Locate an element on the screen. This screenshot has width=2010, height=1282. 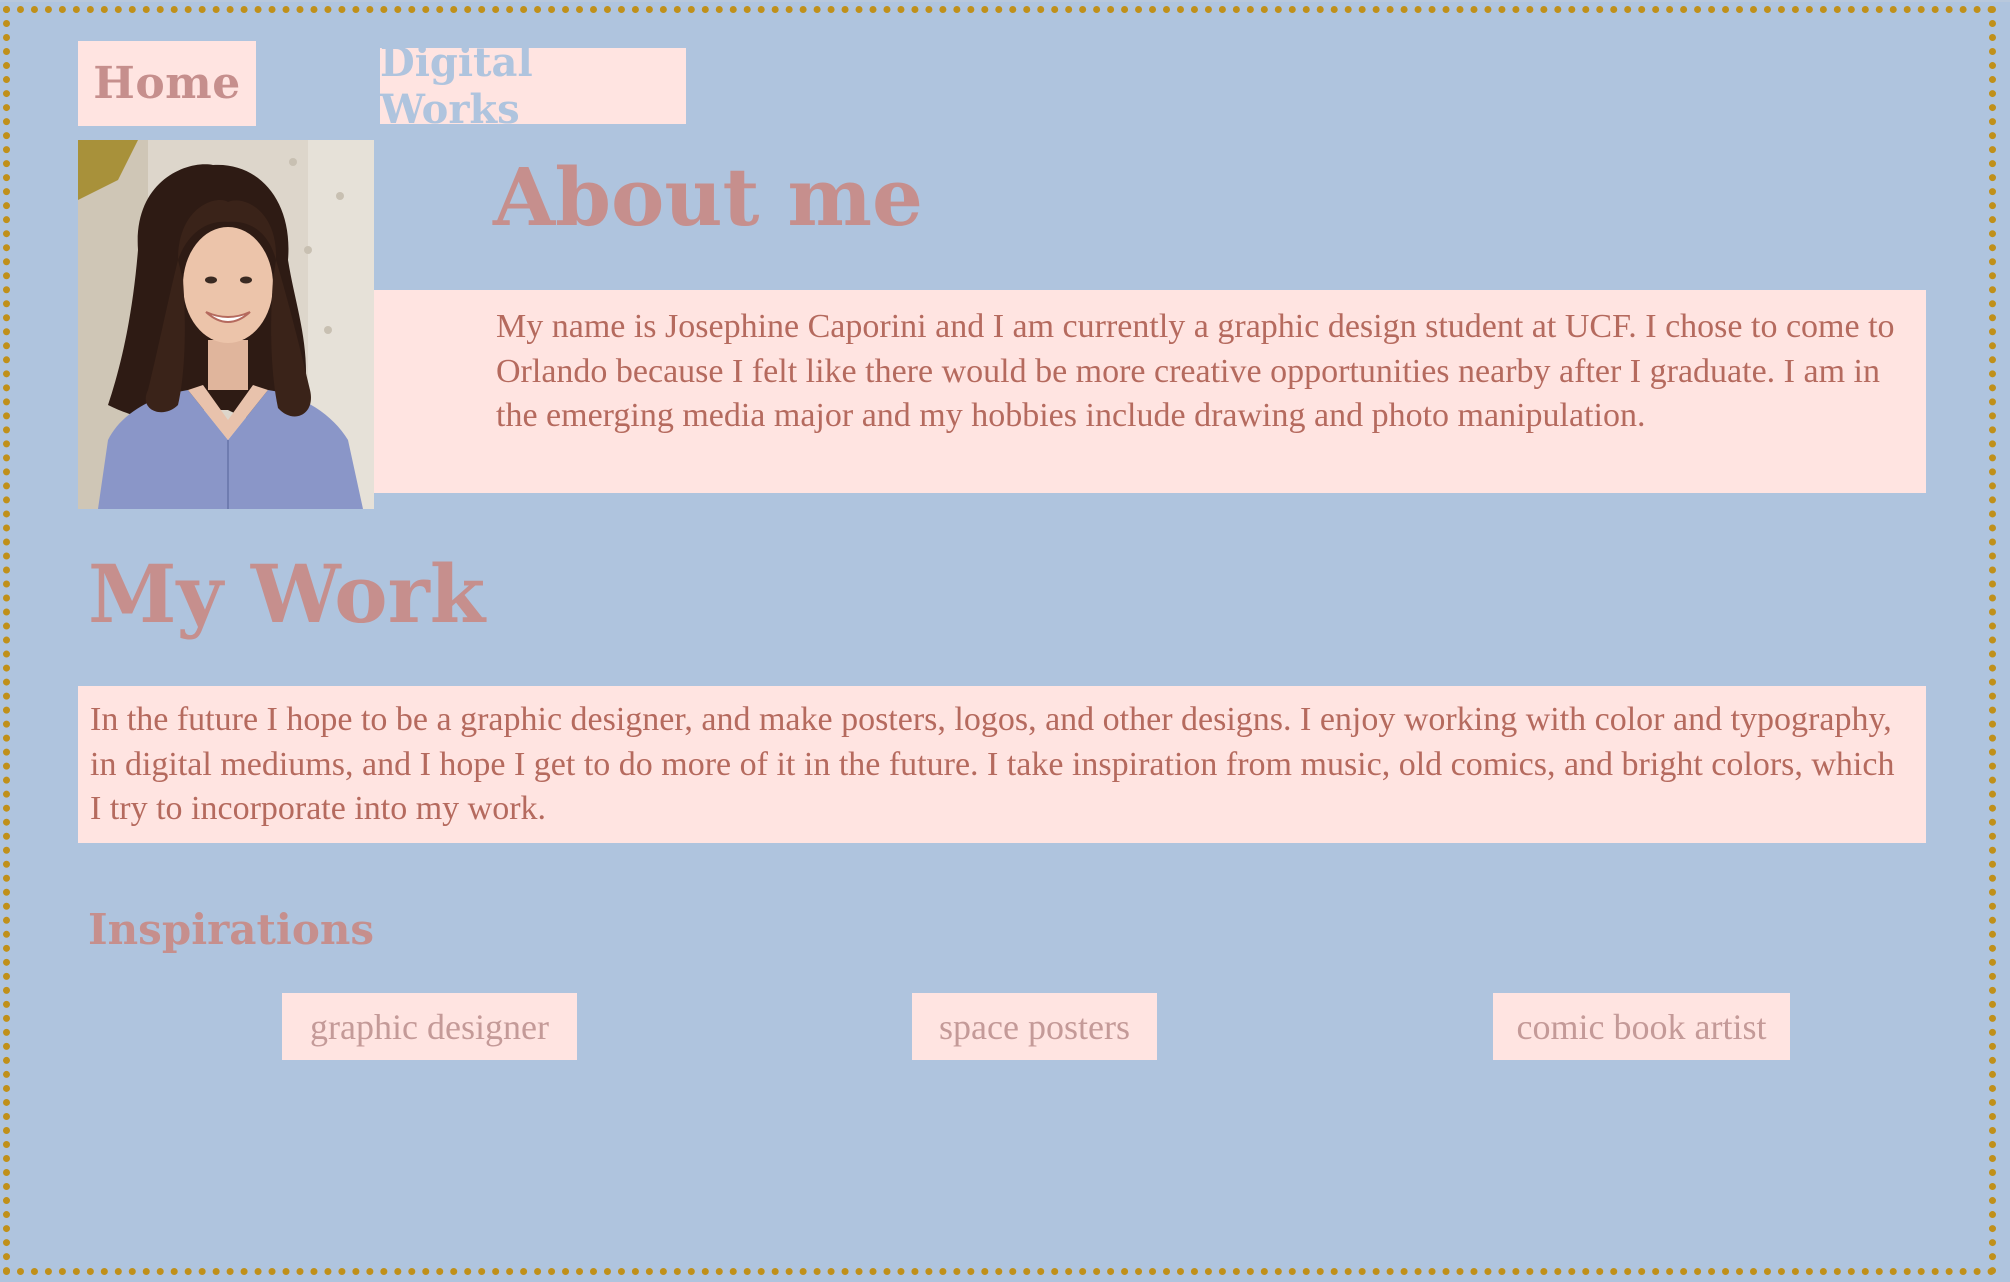
inspiration-link-space-posters: space posters is located at coordinates (1034, 1026).